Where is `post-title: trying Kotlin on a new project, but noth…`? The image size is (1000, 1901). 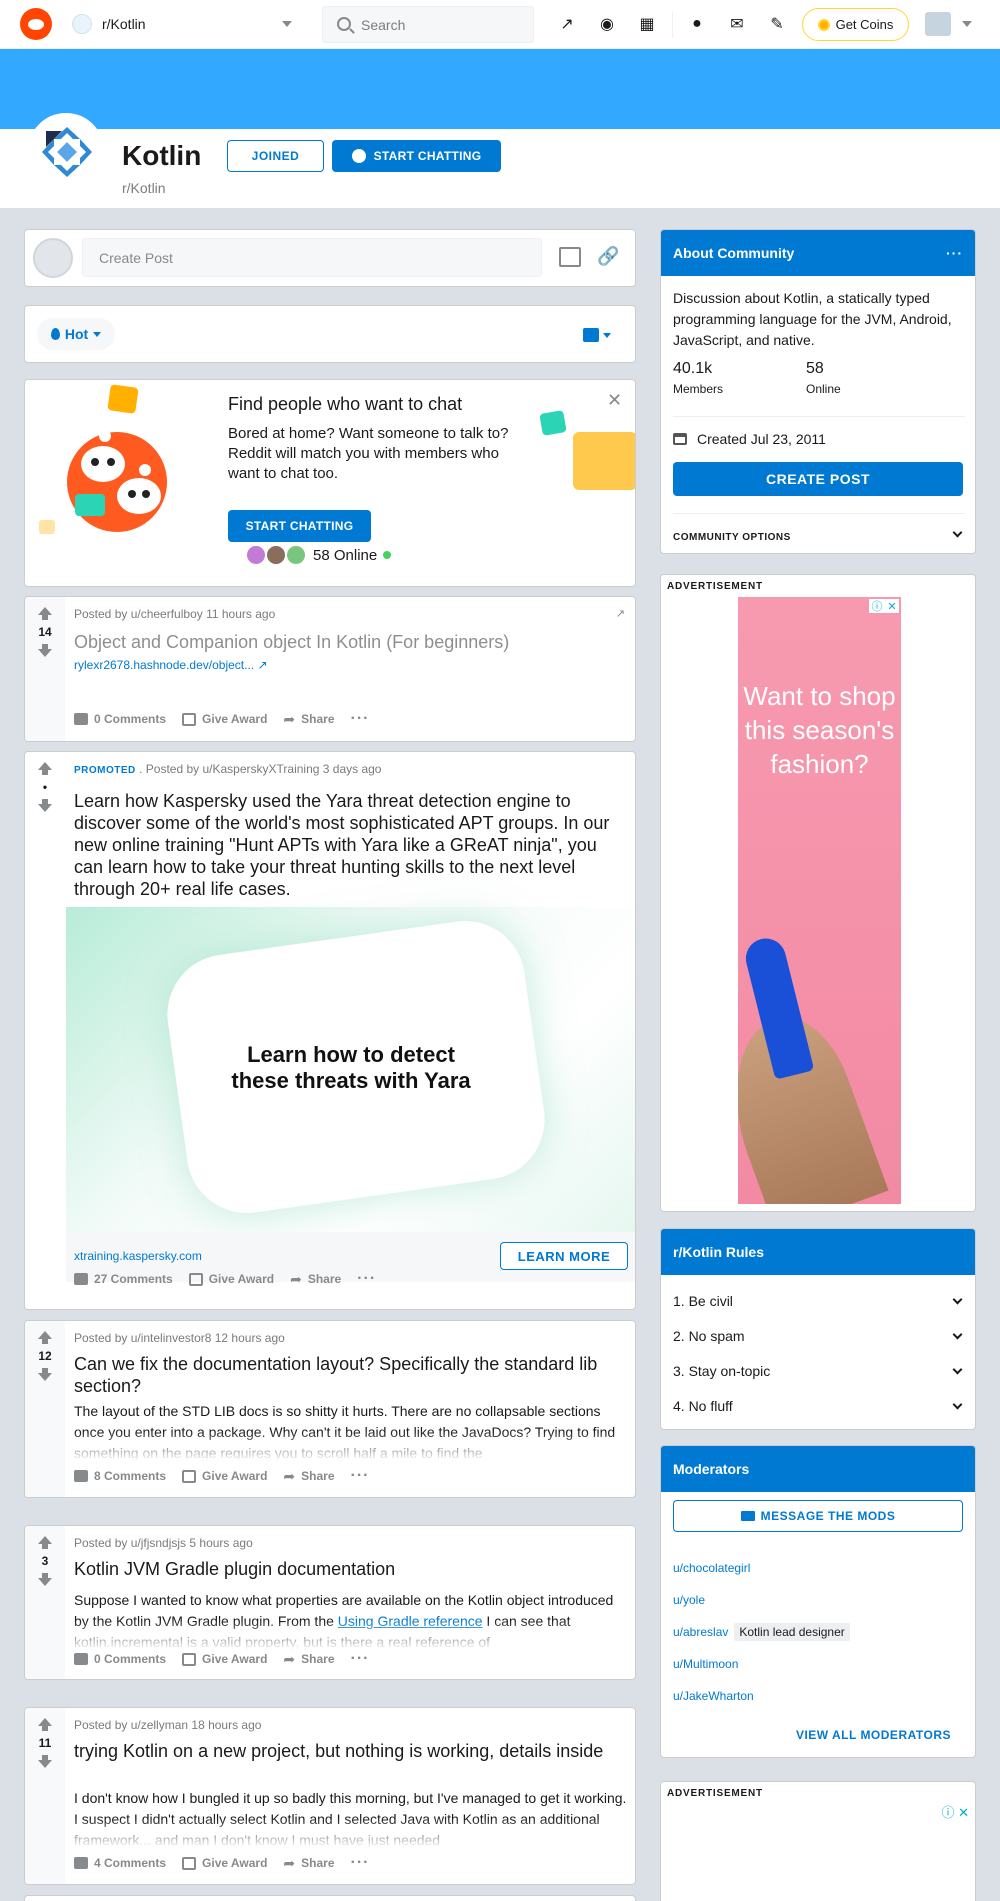 post-title: trying Kotlin on a new project, but noth… is located at coordinates (344, 1751).